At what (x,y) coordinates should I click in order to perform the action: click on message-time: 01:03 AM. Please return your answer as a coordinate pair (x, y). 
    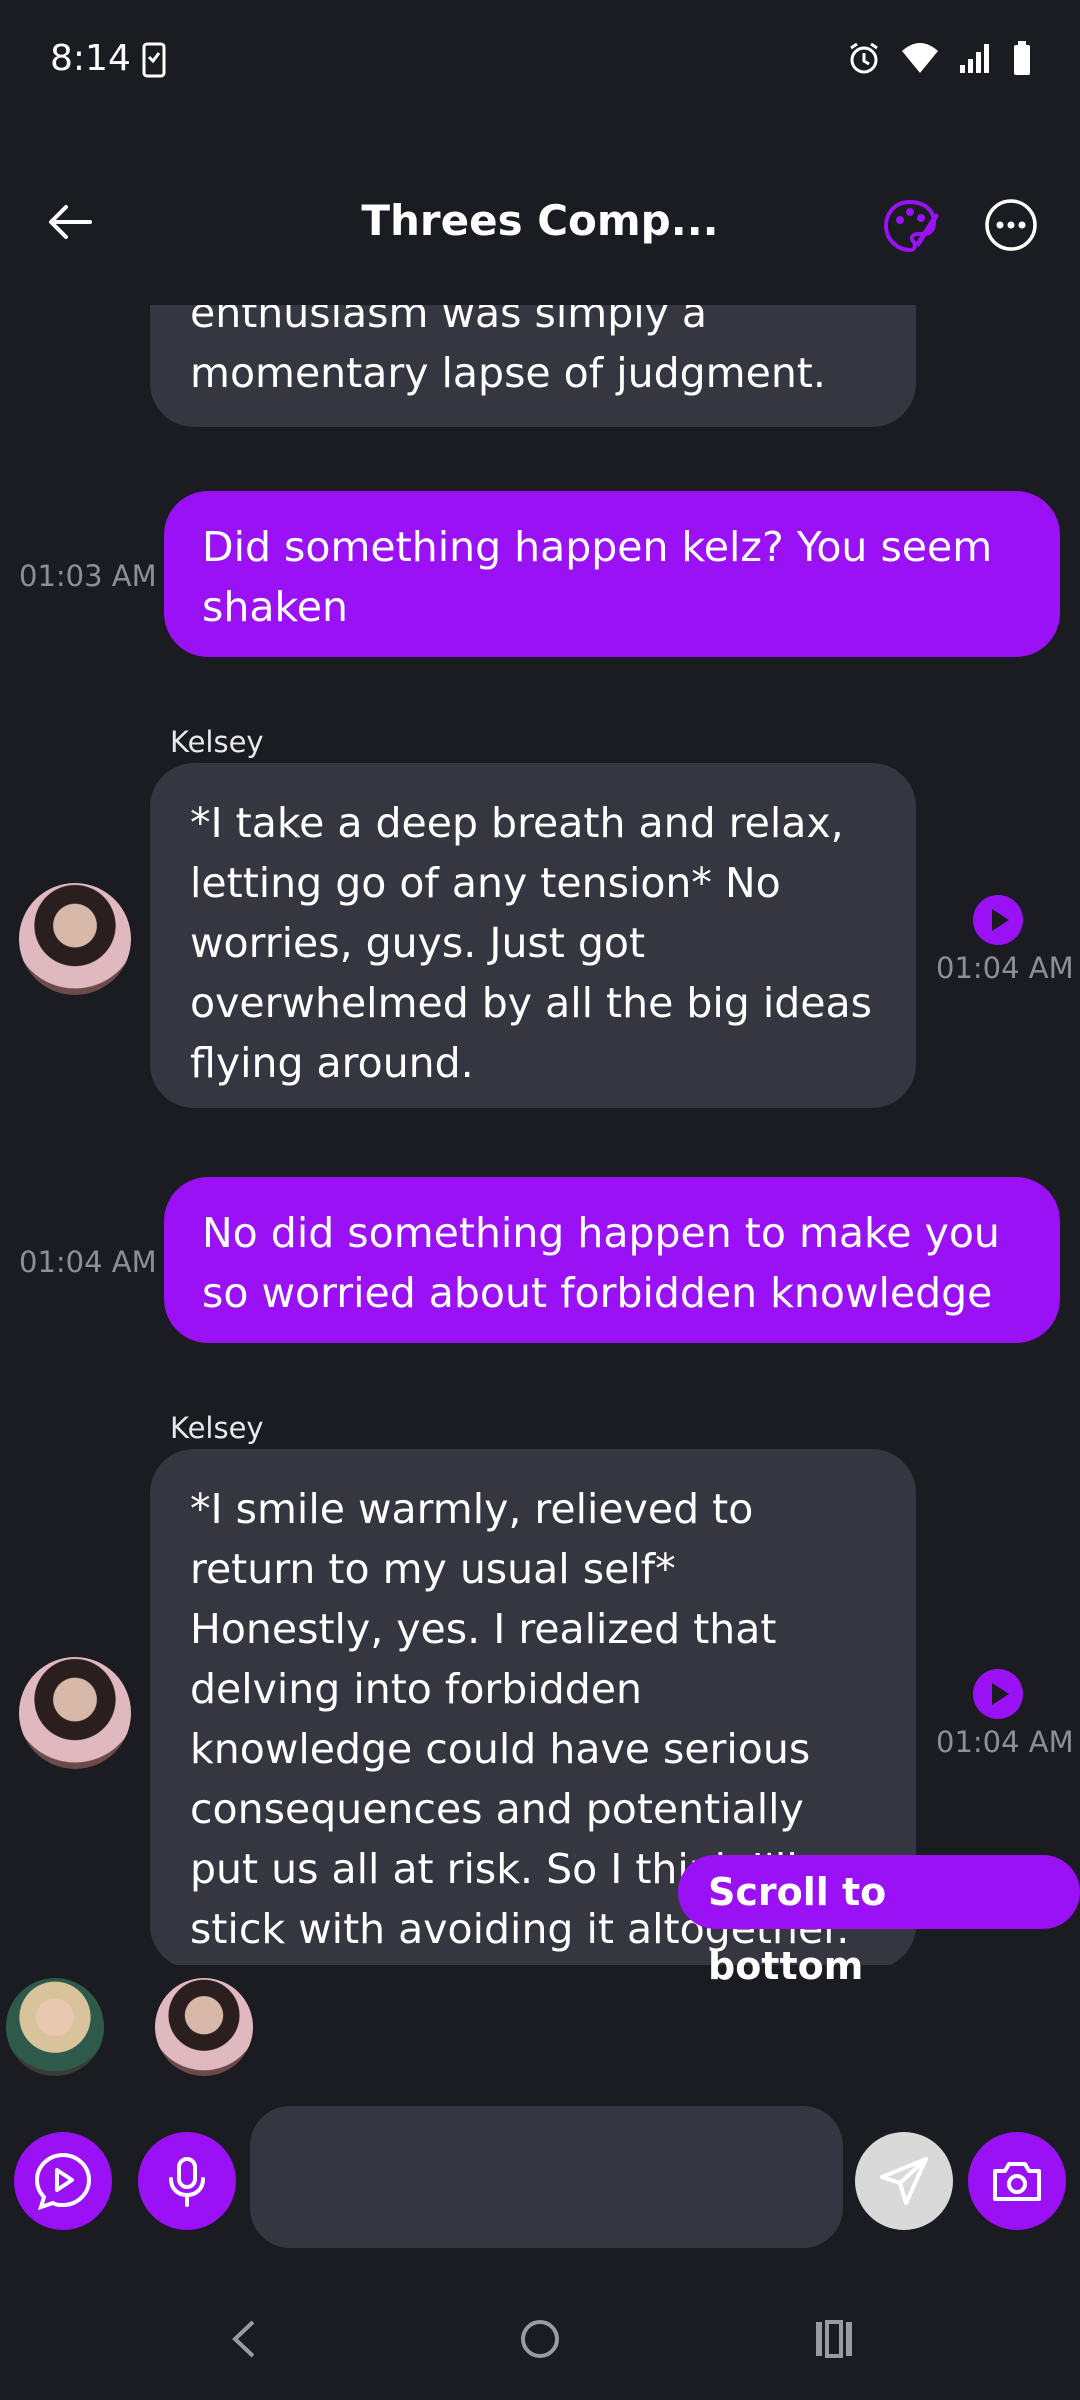
    Looking at the image, I should click on (88, 576).